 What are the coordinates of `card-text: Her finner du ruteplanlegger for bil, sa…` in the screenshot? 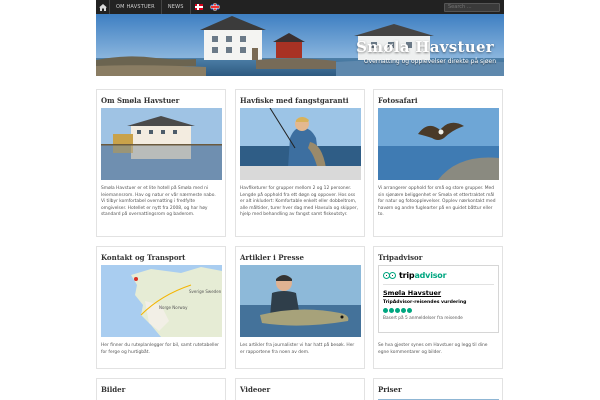 It's located at (160, 349).